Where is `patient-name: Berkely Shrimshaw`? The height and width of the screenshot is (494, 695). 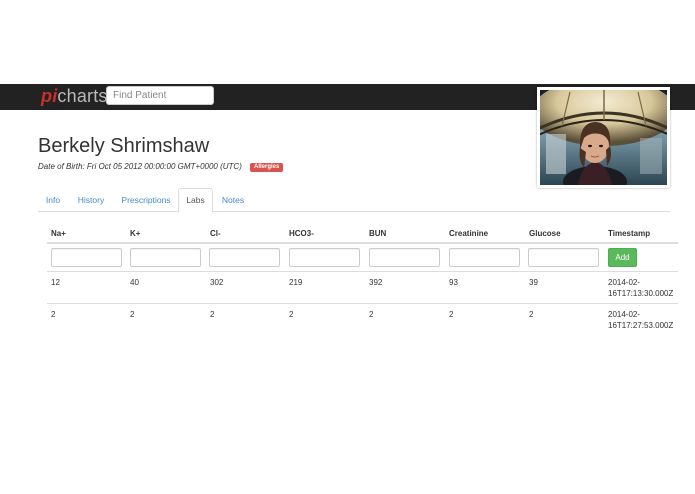 patient-name: Berkely Shrimshaw is located at coordinates (124, 146).